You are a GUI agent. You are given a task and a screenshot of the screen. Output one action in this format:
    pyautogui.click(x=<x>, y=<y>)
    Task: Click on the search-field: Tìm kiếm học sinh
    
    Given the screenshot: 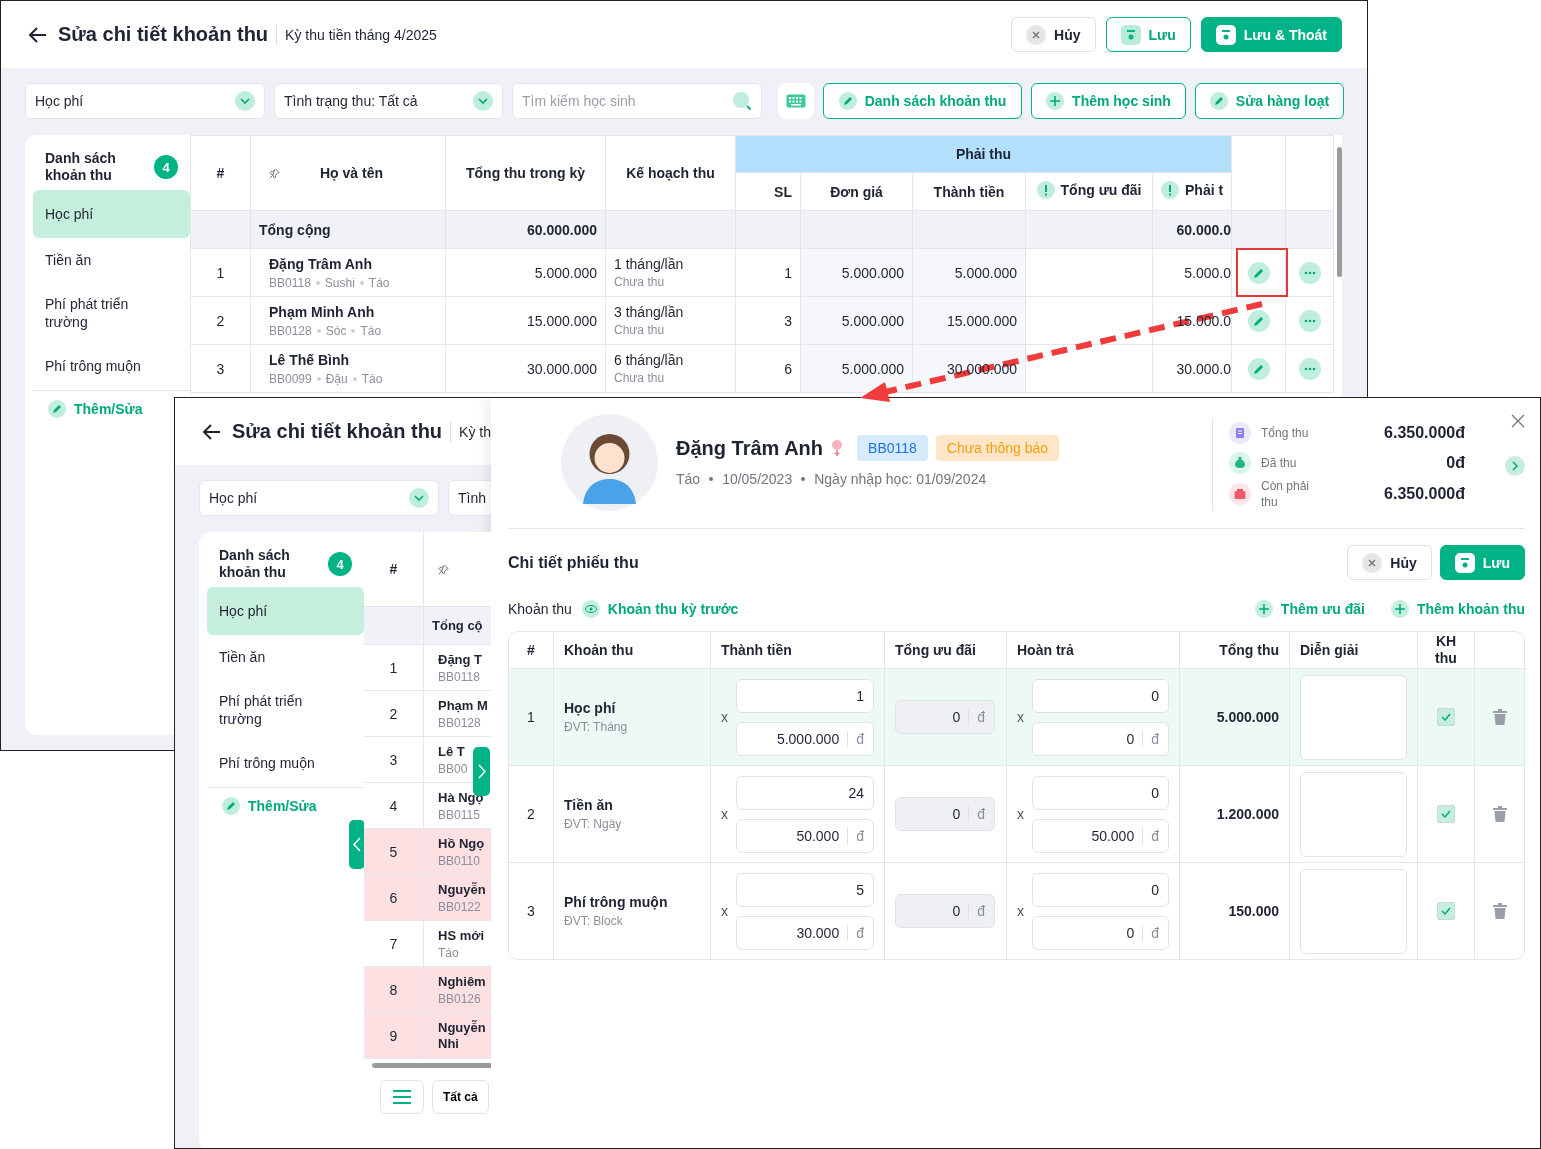 What is the action you would take?
    pyautogui.click(x=637, y=101)
    